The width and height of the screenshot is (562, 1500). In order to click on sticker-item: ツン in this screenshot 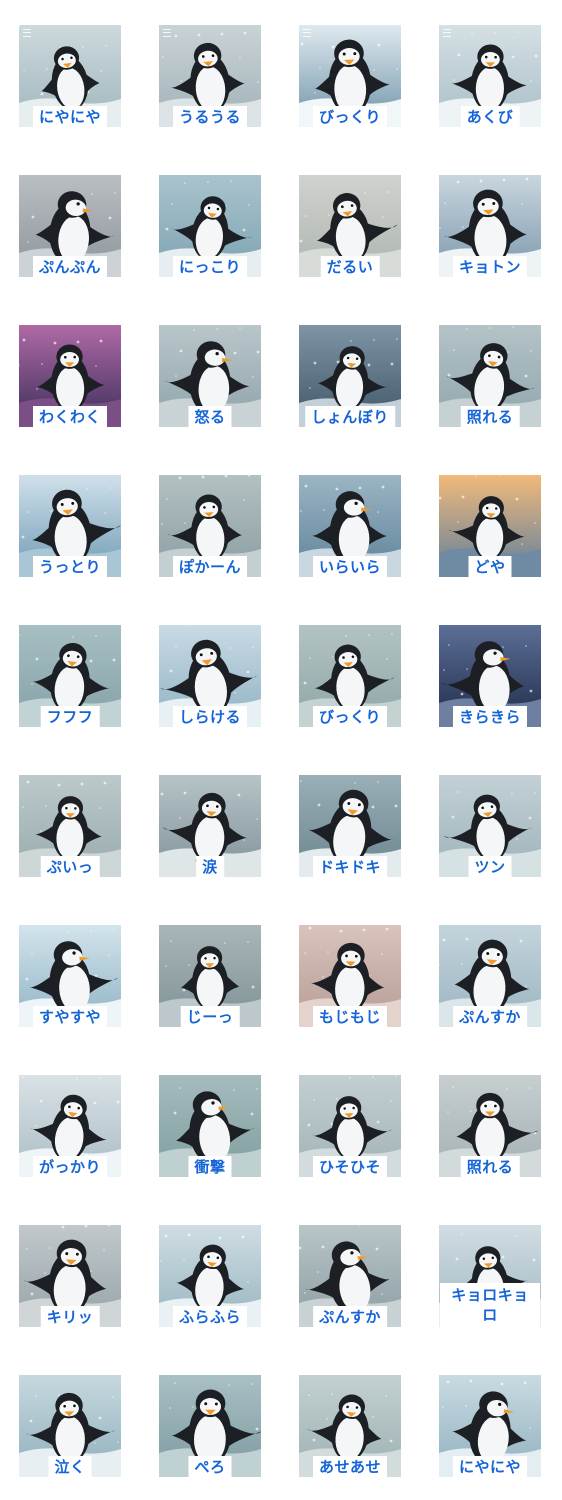, I will do `click(490, 826)`.